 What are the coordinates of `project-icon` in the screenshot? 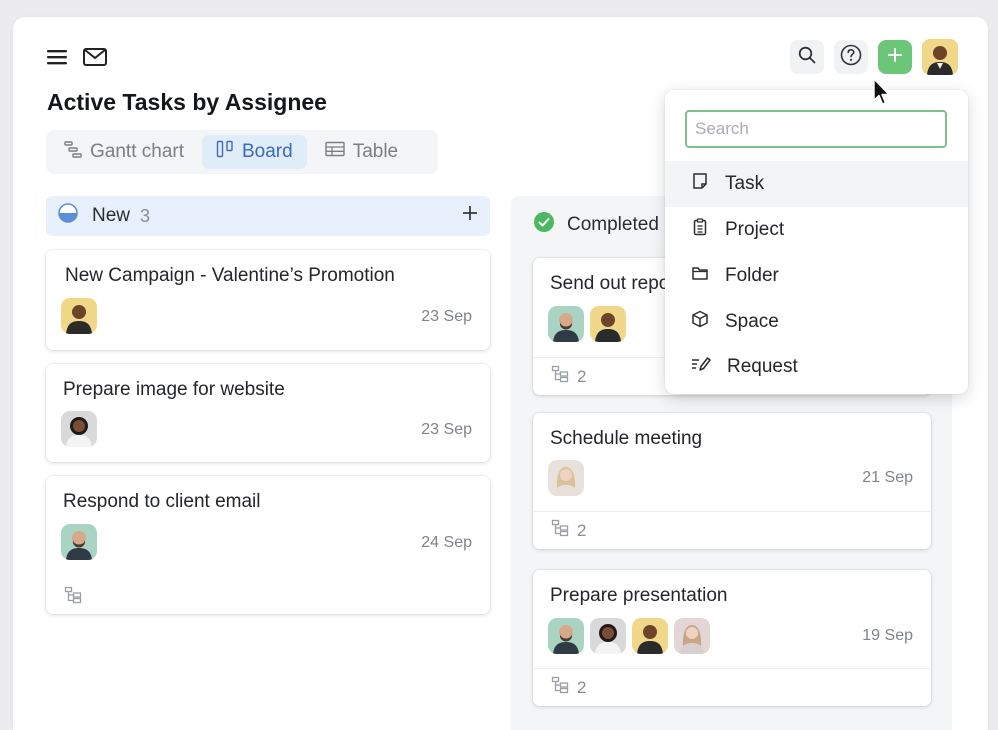 It's located at (700, 230).